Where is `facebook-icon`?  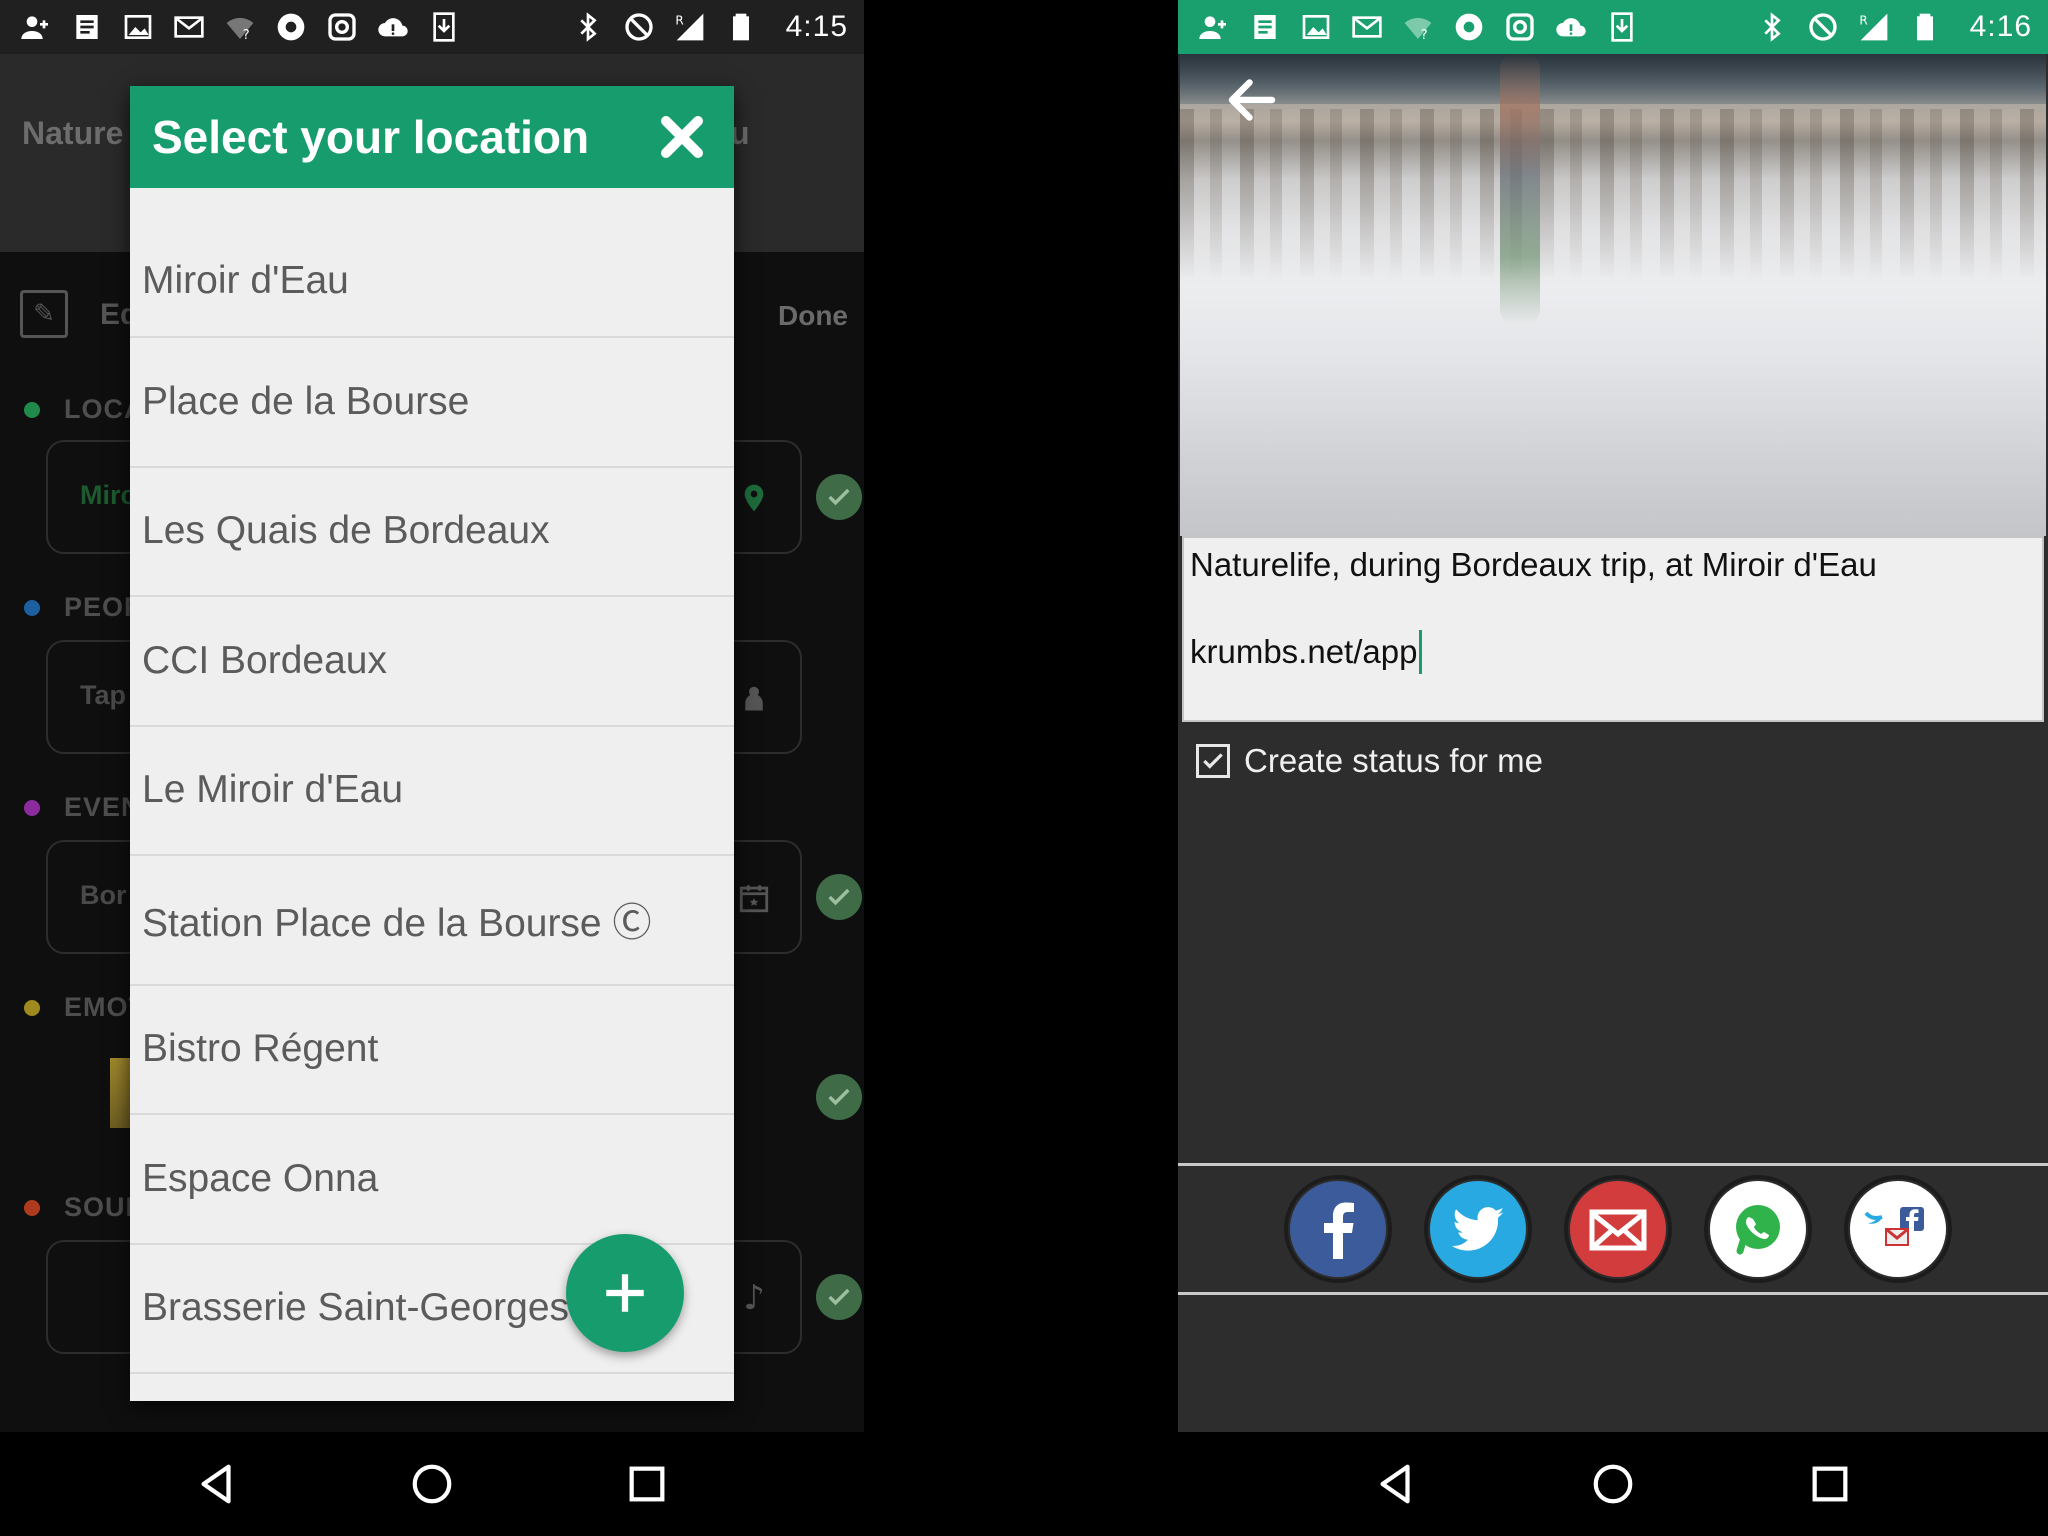
facebook-icon is located at coordinates (1338, 1229).